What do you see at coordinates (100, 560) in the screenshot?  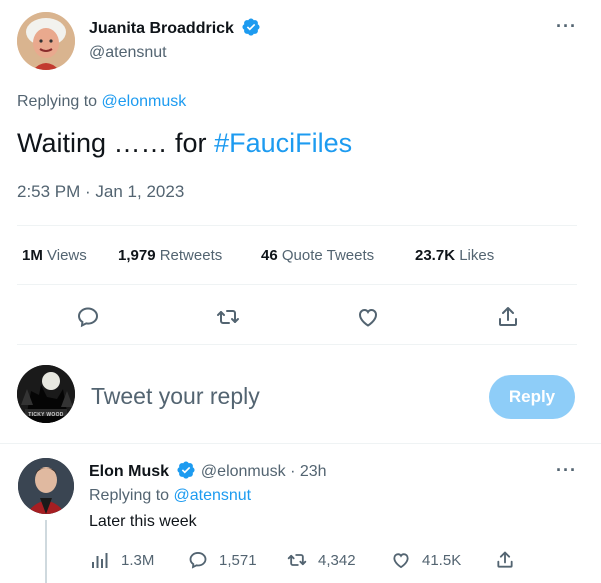 I see `views-icon` at bounding box center [100, 560].